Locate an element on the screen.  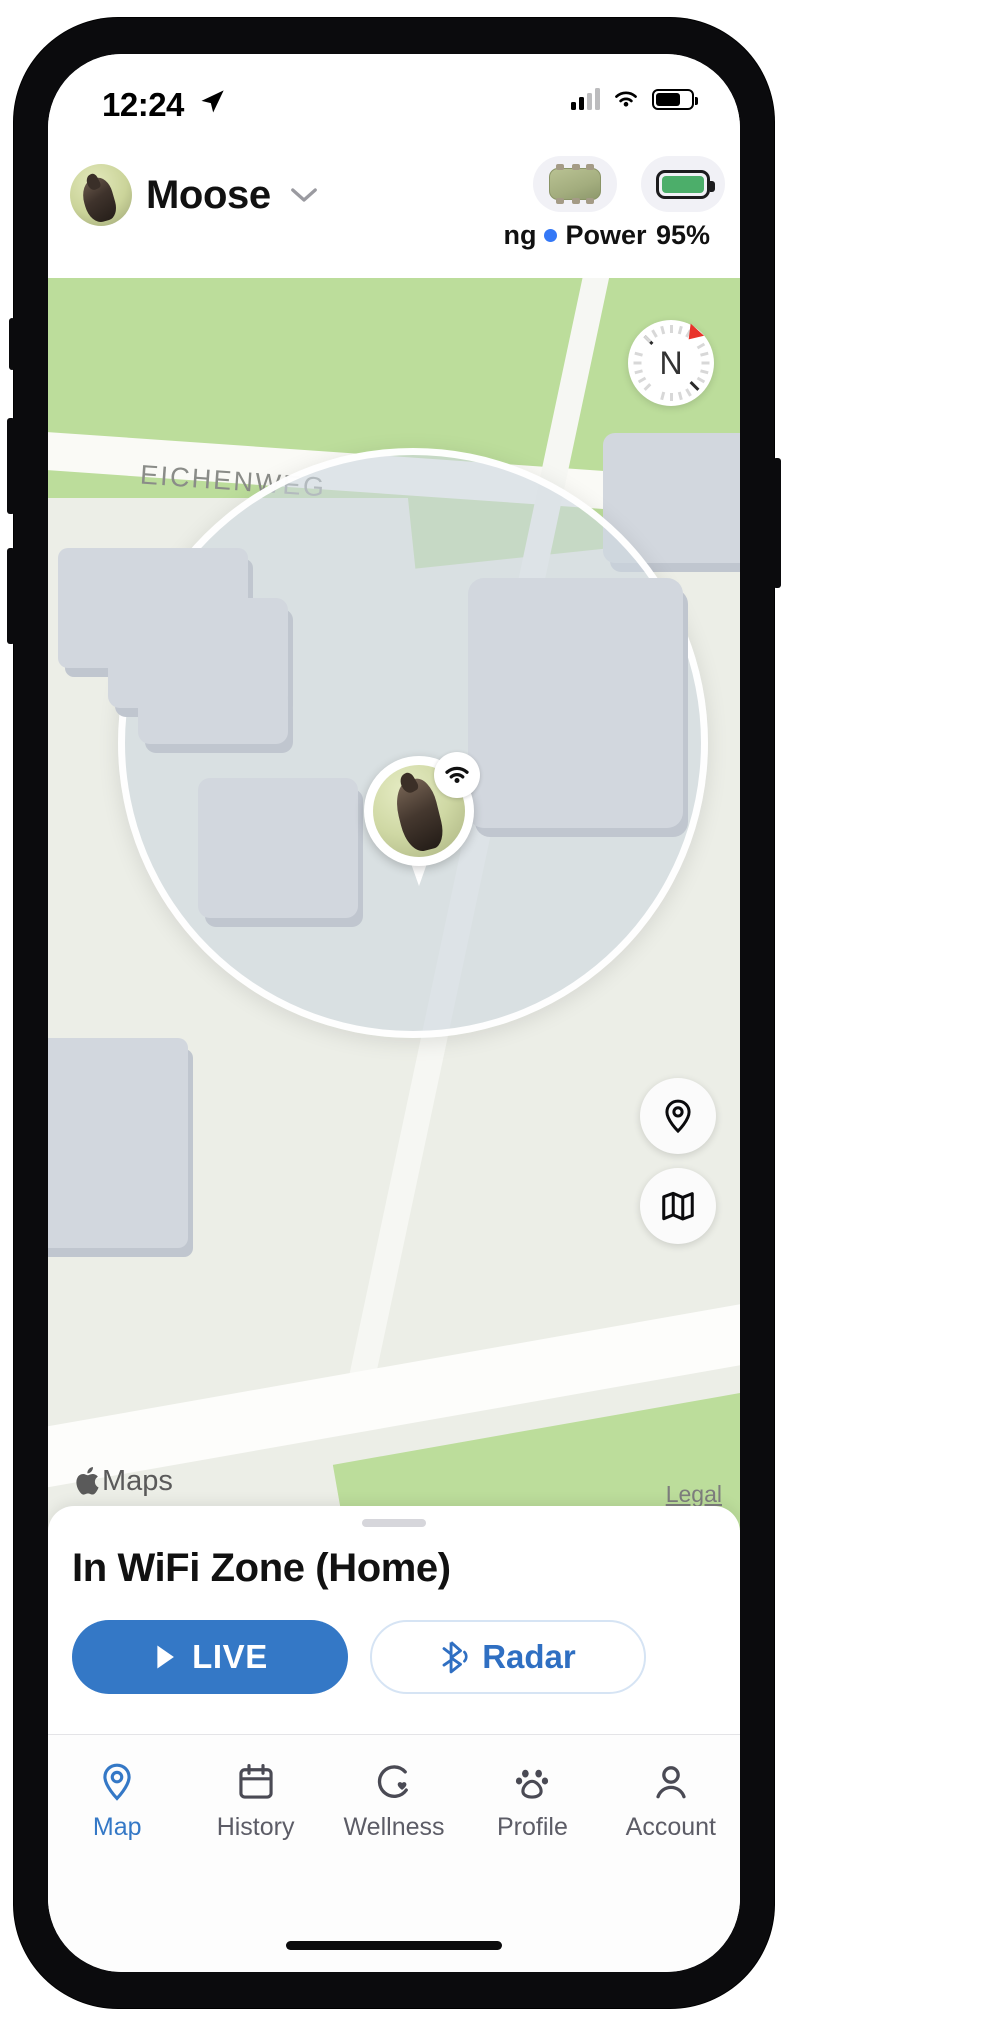
heart-activity-icon is located at coordinates (392, 1781).